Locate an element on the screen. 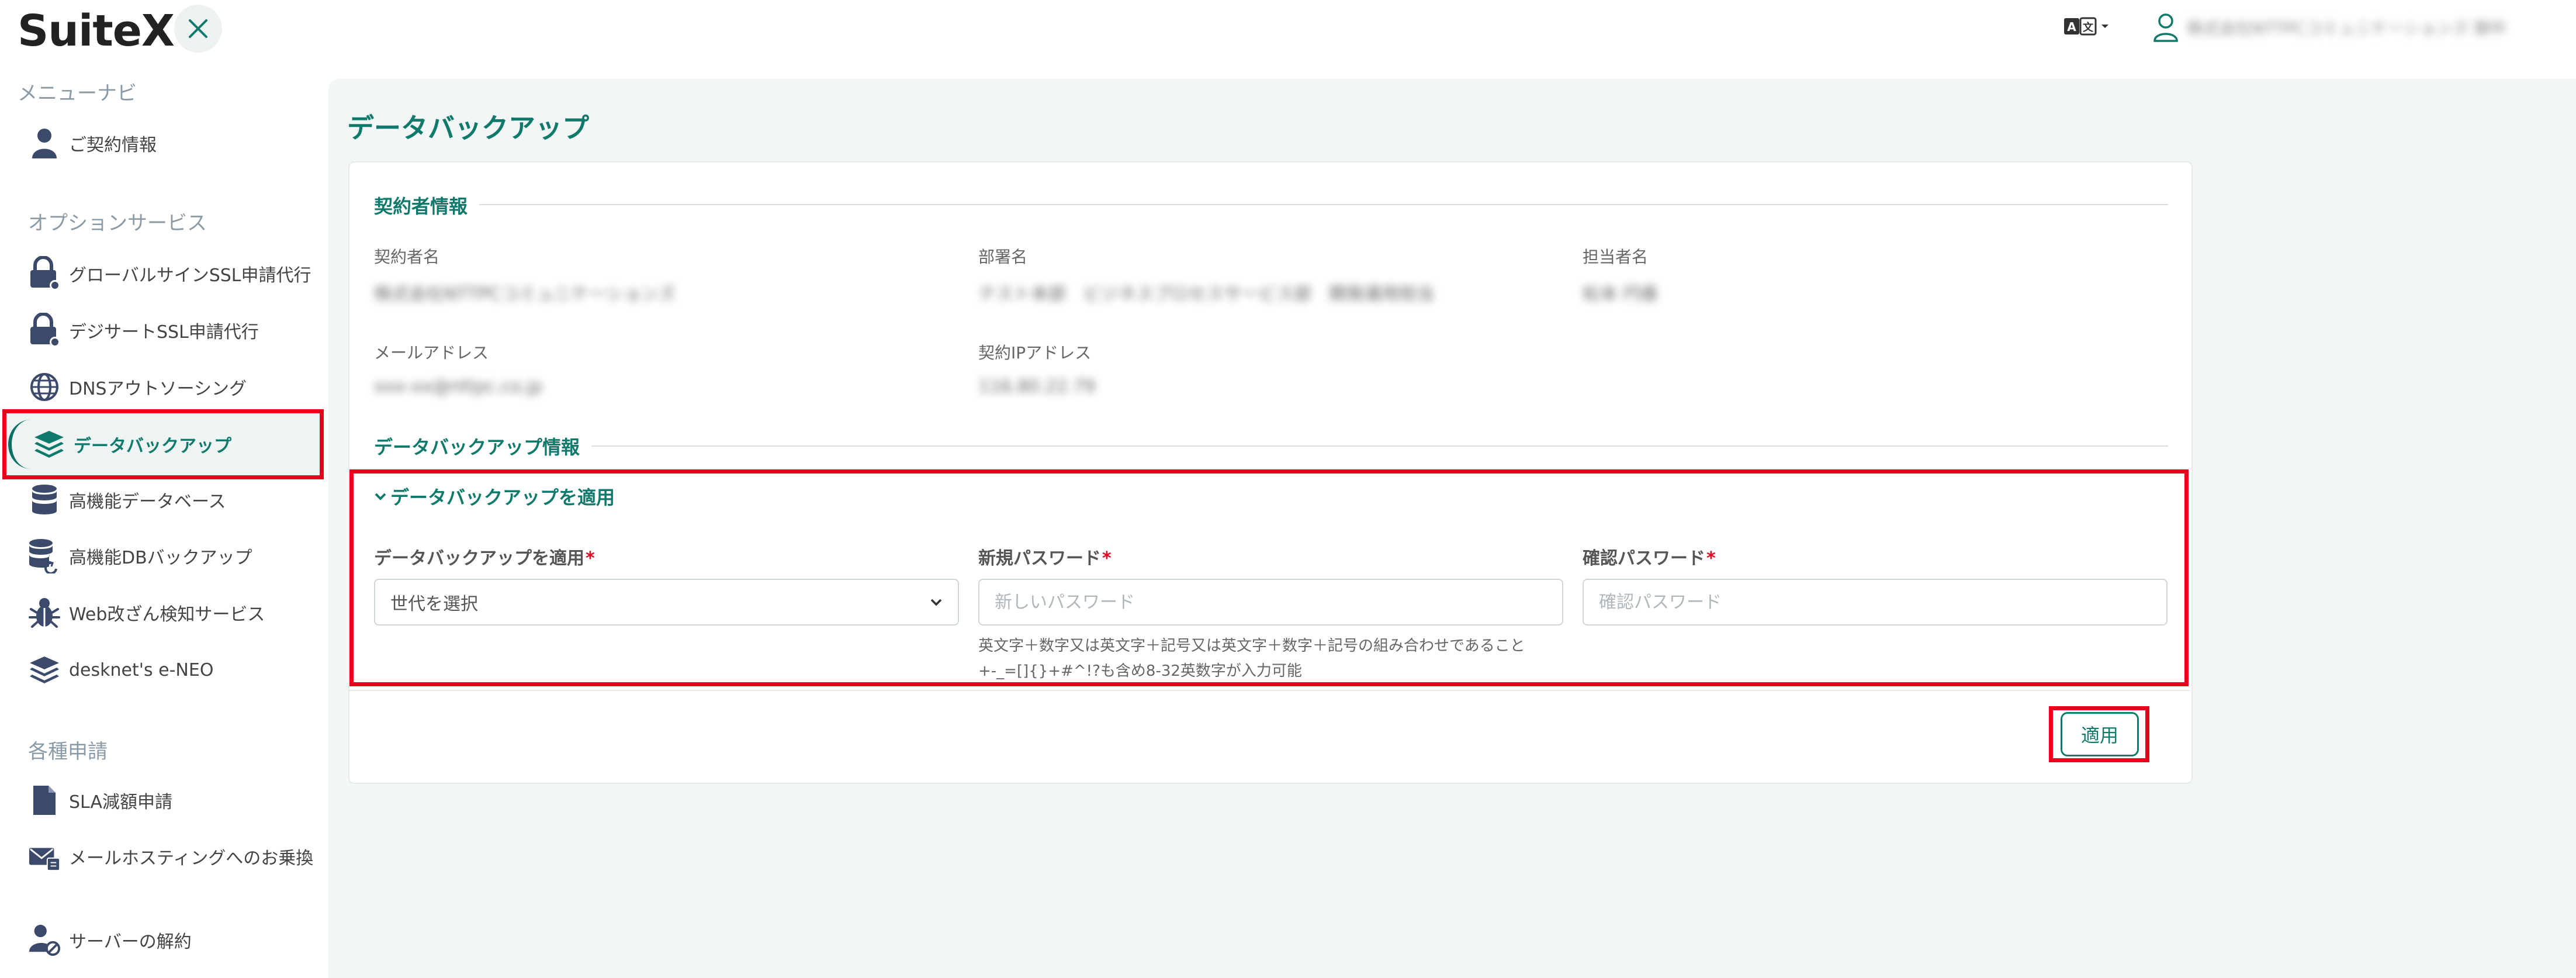 The width and height of the screenshot is (2576, 978). sidebar-item-label: desknet's e-NEO is located at coordinates (141, 669).